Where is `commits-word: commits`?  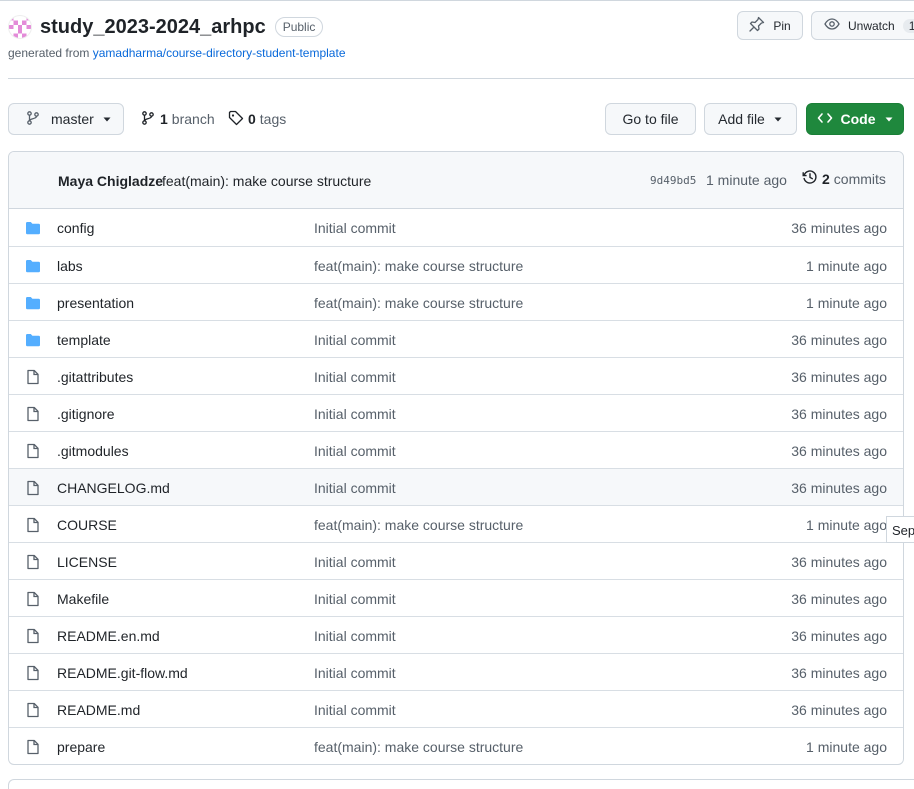
commits-word: commits is located at coordinates (859, 178).